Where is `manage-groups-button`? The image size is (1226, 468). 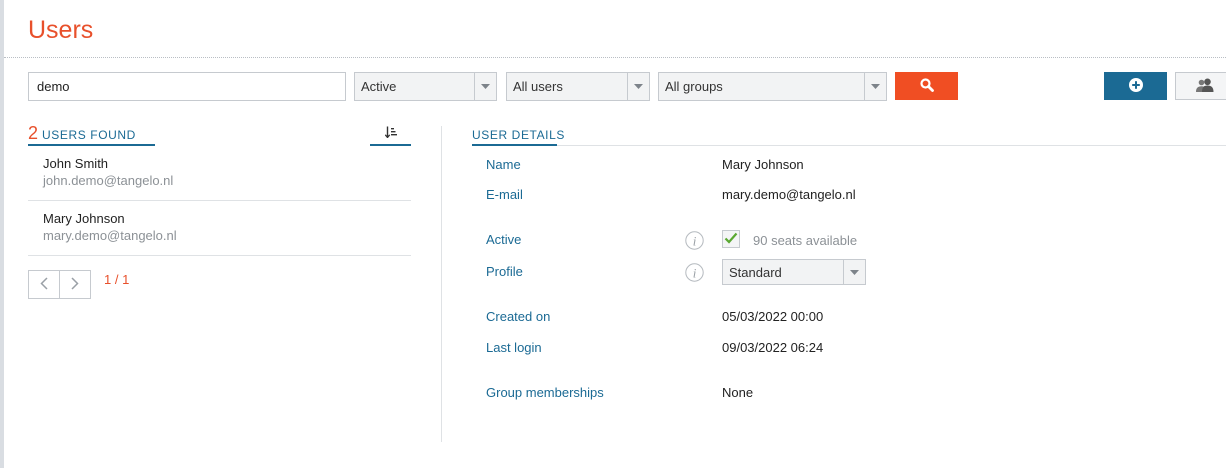 manage-groups-button is located at coordinates (1200, 86).